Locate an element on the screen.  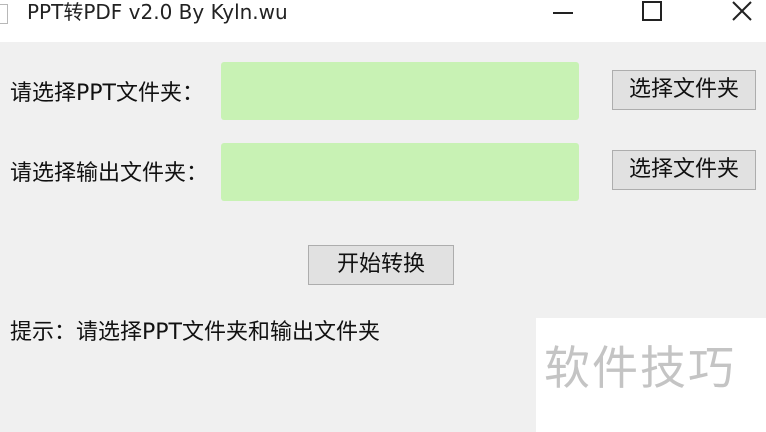
output-folder-field is located at coordinates (400, 172).